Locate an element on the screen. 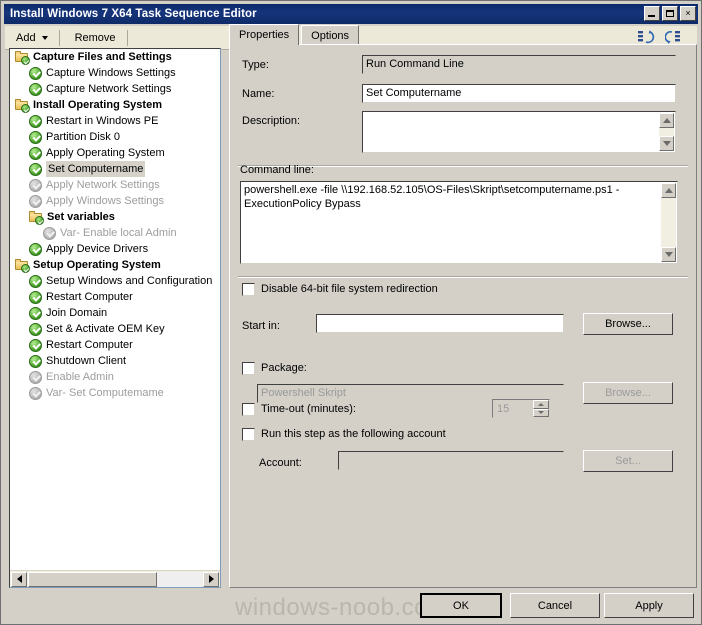 The image size is (702, 625). tree-item: Set variables is located at coordinates (115, 217).